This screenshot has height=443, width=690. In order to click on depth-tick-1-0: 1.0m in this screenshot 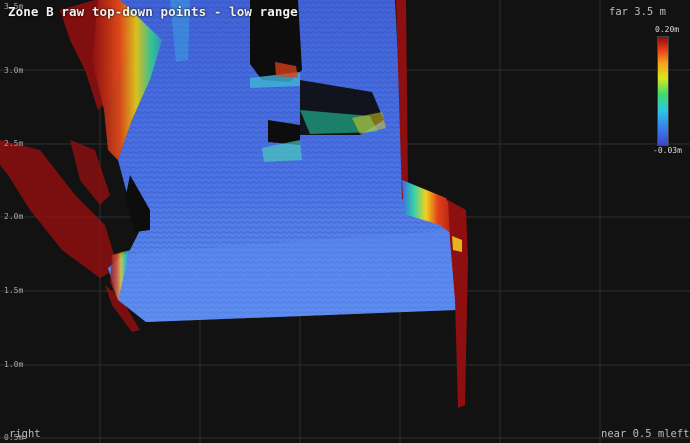, I will do `click(14, 364)`.